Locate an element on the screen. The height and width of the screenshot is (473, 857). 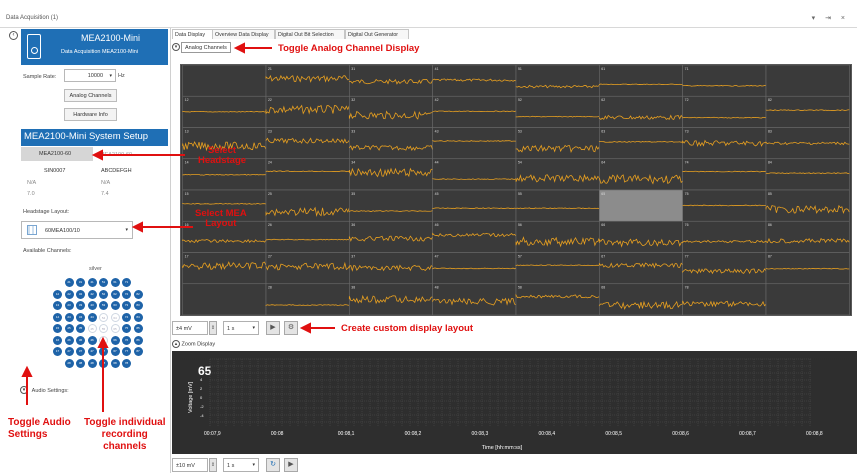
audio-settings-toggle: ▾ Audio Settings: is located at coordinates (44, 390).